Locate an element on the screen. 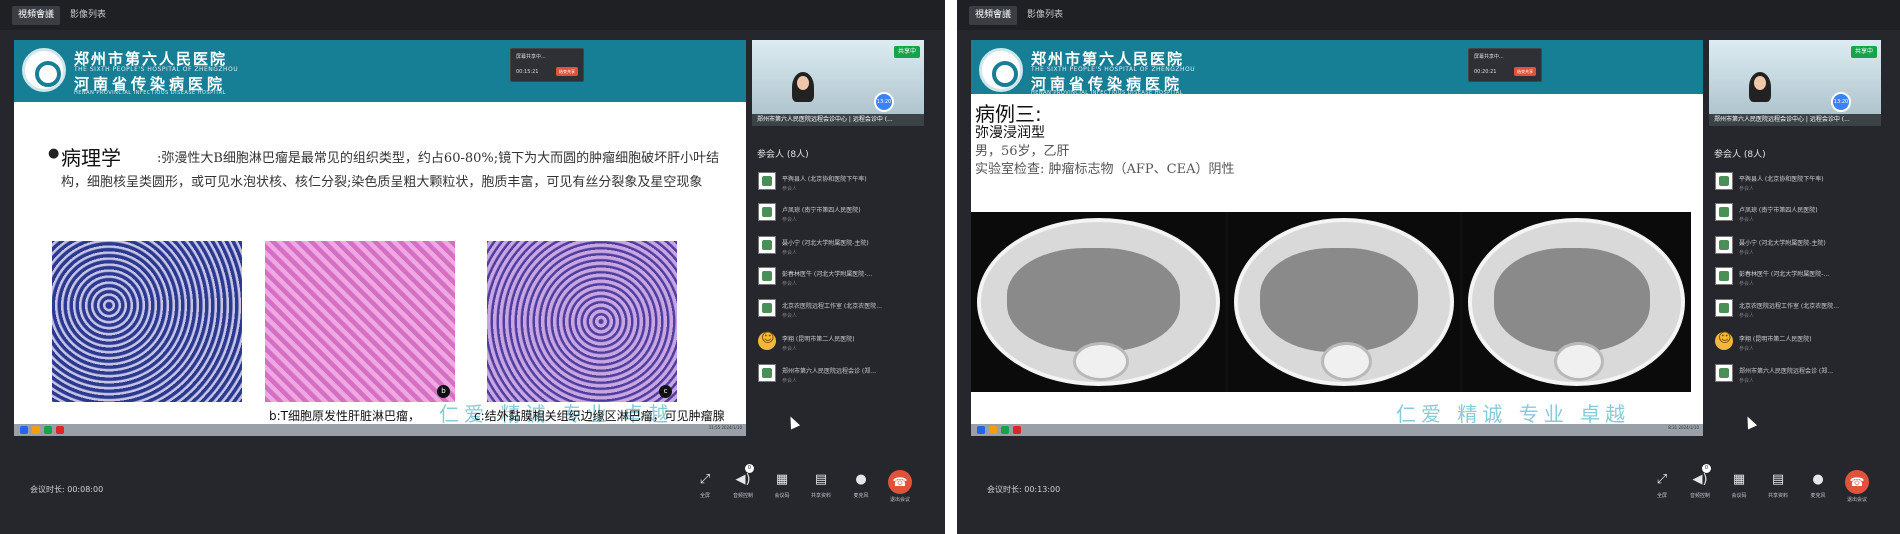  histology-image-b: b is located at coordinates (360, 321).